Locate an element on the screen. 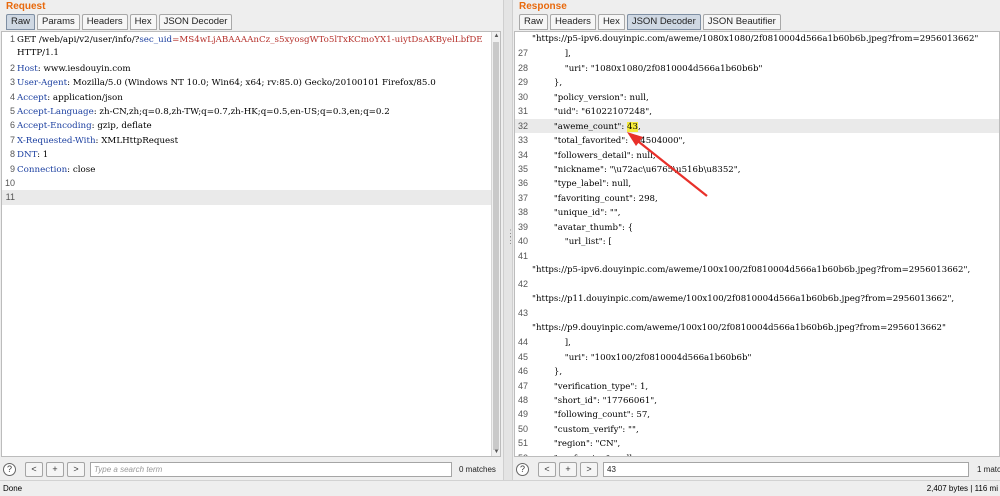 The width and height of the screenshot is (1000, 496). request-match-count: 0 matches is located at coordinates (477, 469).